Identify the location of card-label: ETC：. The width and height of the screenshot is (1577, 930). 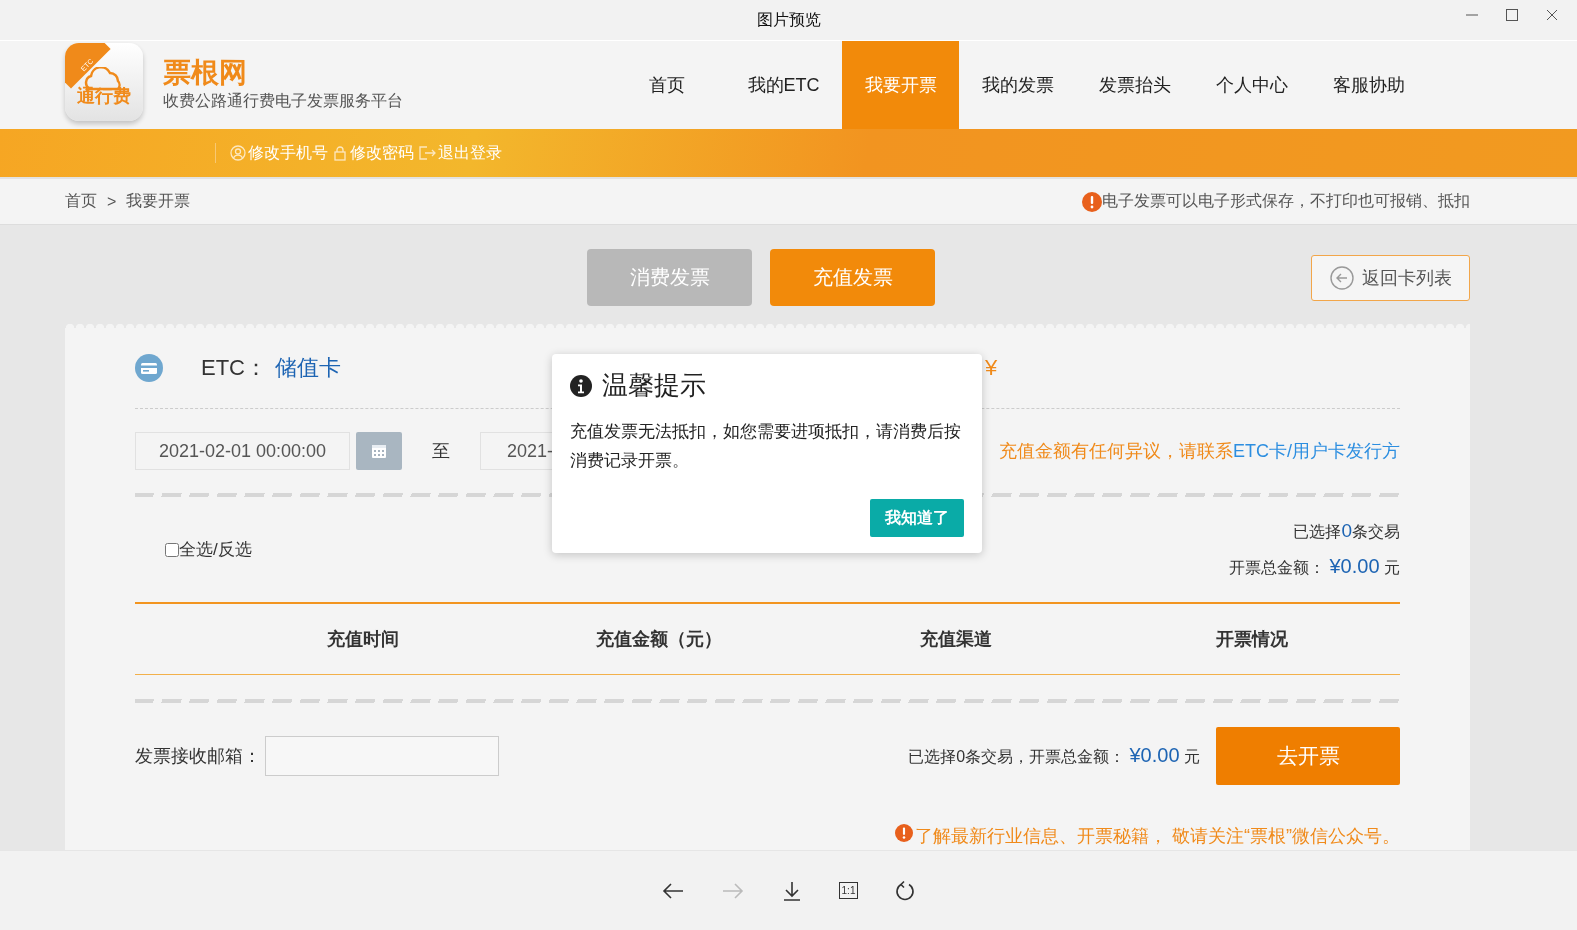
(234, 368).